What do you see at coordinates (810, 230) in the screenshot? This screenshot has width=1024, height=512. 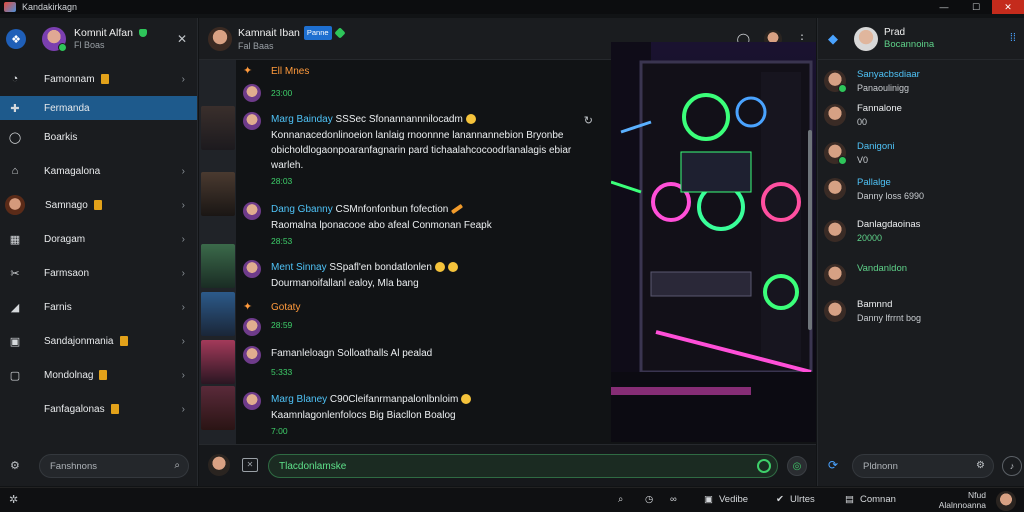 I see `scrollbar` at bounding box center [810, 230].